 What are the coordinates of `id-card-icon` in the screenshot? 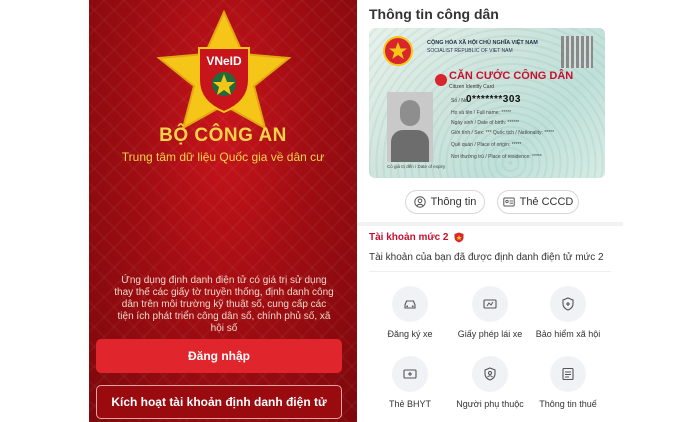 It's located at (508, 202).